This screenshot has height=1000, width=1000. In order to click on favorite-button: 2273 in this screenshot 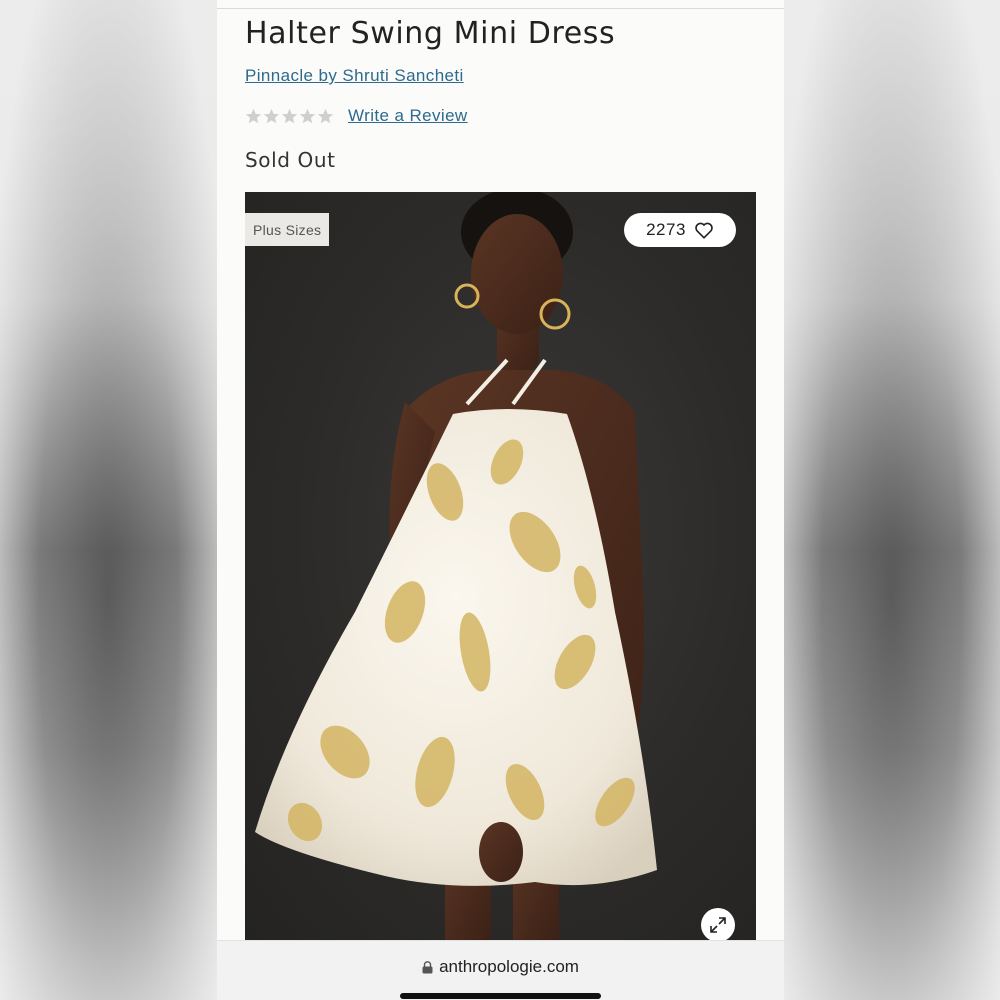, I will do `click(680, 230)`.